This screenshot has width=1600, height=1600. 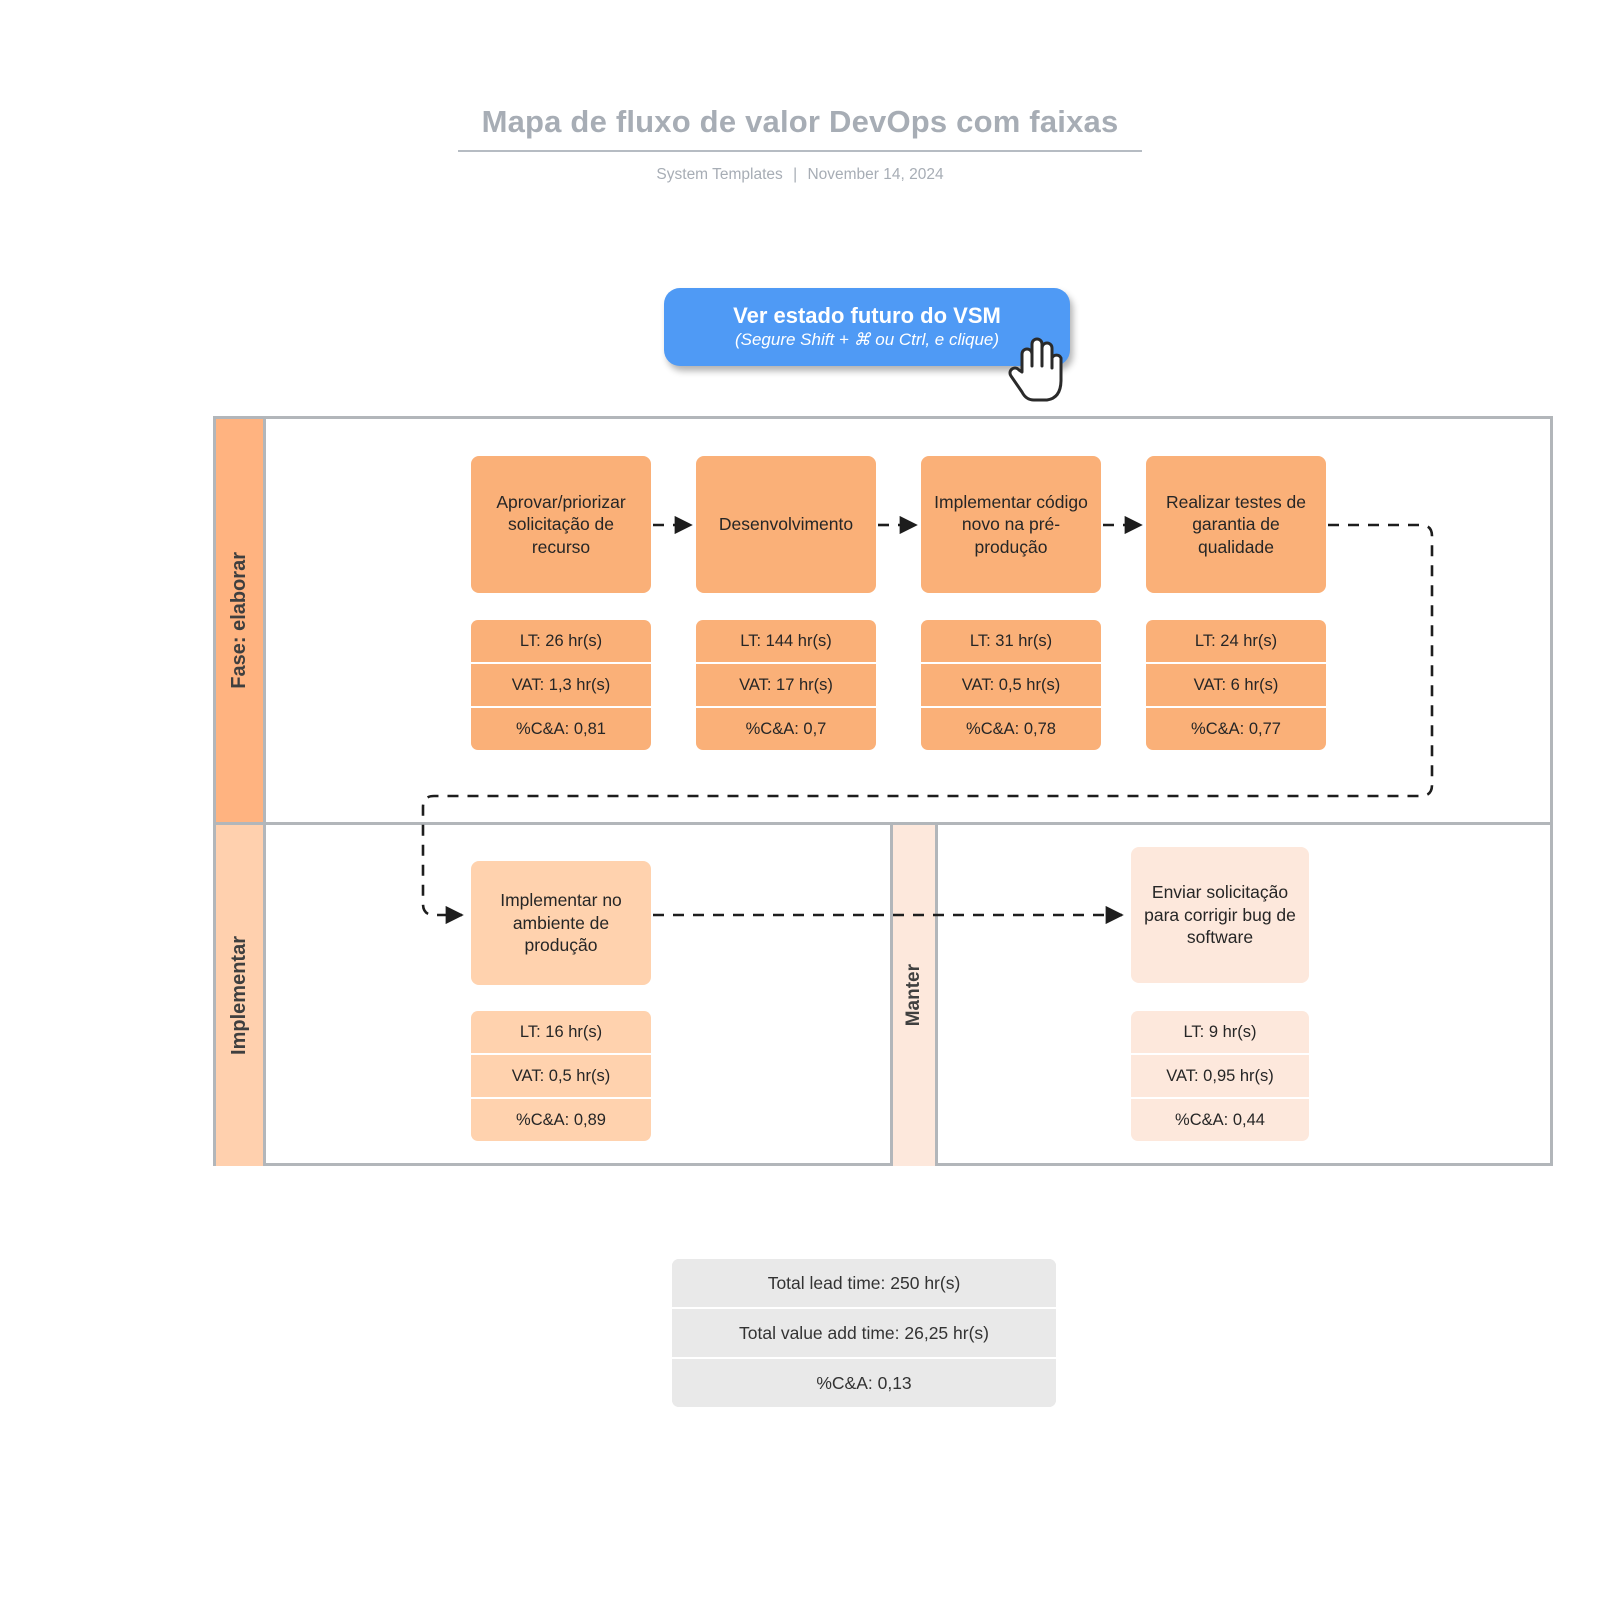 I want to click on metric-ca: %C&A: 0,89, so click(x=561, y=1119).